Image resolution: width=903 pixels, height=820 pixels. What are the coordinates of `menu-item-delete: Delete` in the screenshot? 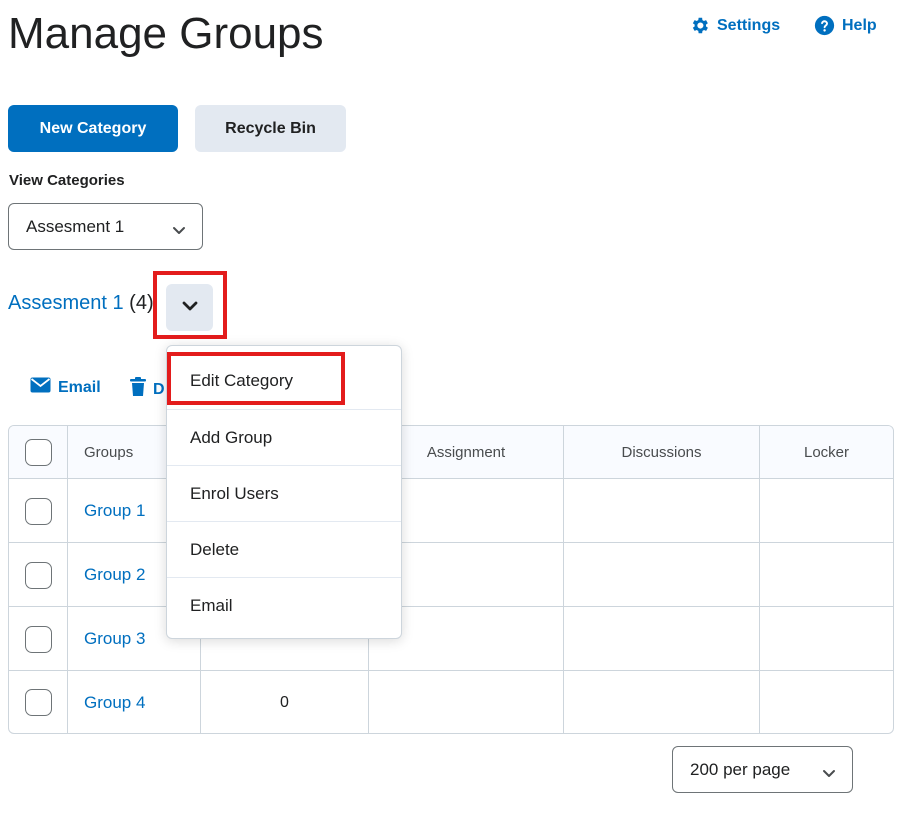 It's located at (284, 549).